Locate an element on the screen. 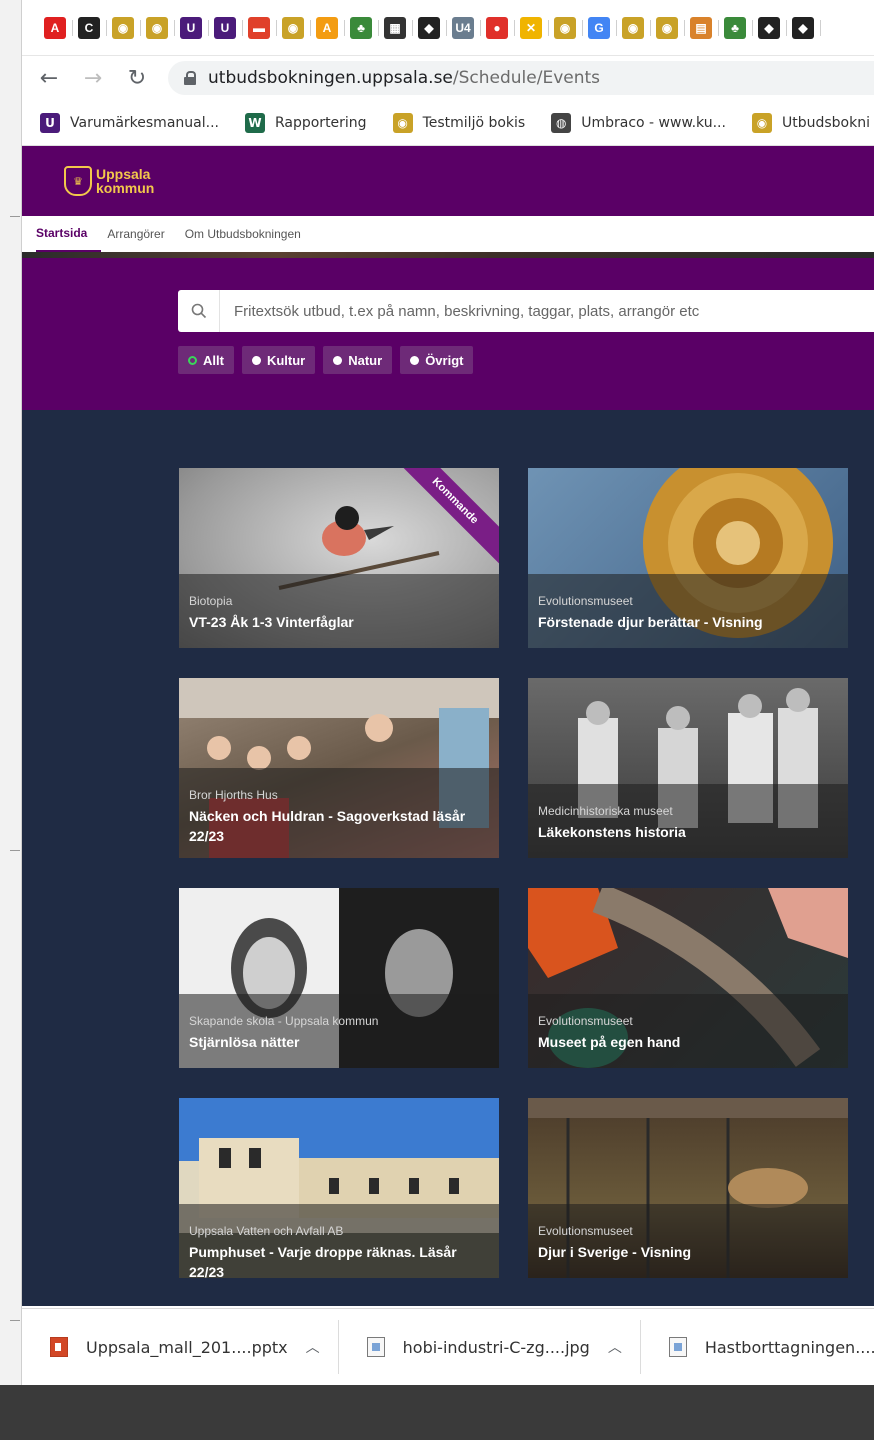 The width and height of the screenshot is (874, 1440). browser-tab: ▬ is located at coordinates (259, 28).